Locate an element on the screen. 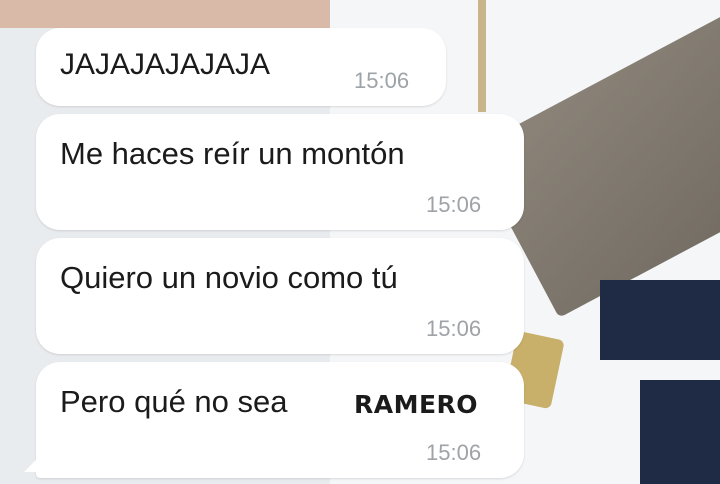 This screenshot has width=720, height=484. background-hand is located at coordinates (190, 14).